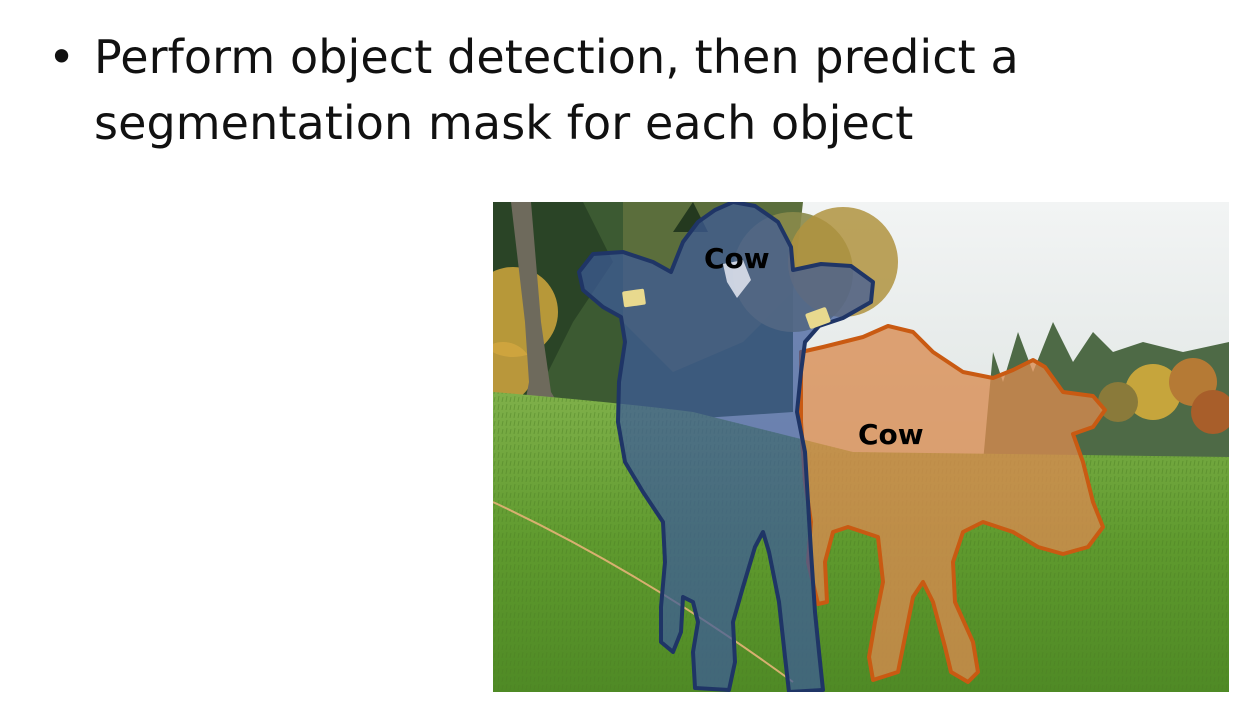  What do you see at coordinates (634, 298) in the screenshot?
I see `ear-tag-left` at bounding box center [634, 298].